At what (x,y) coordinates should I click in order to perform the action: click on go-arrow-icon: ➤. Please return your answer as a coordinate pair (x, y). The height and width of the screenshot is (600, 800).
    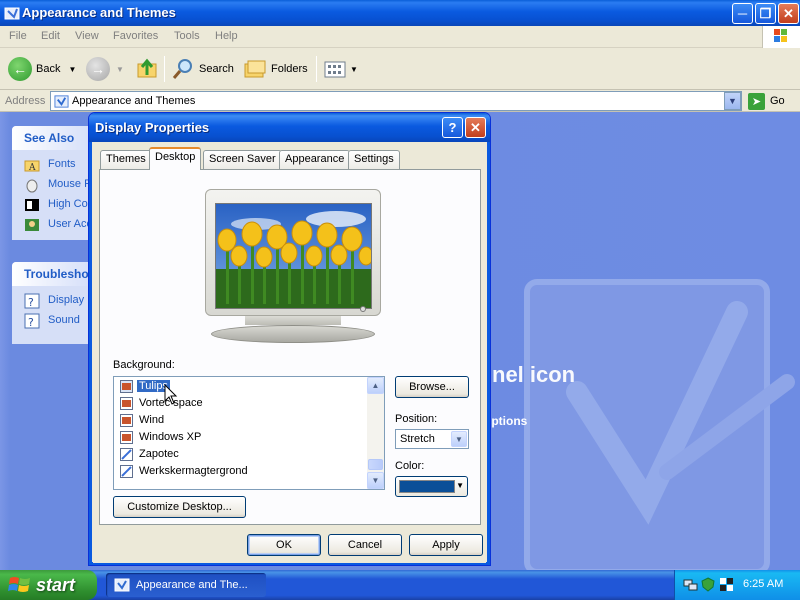
    Looking at the image, I should click on (756, 101).